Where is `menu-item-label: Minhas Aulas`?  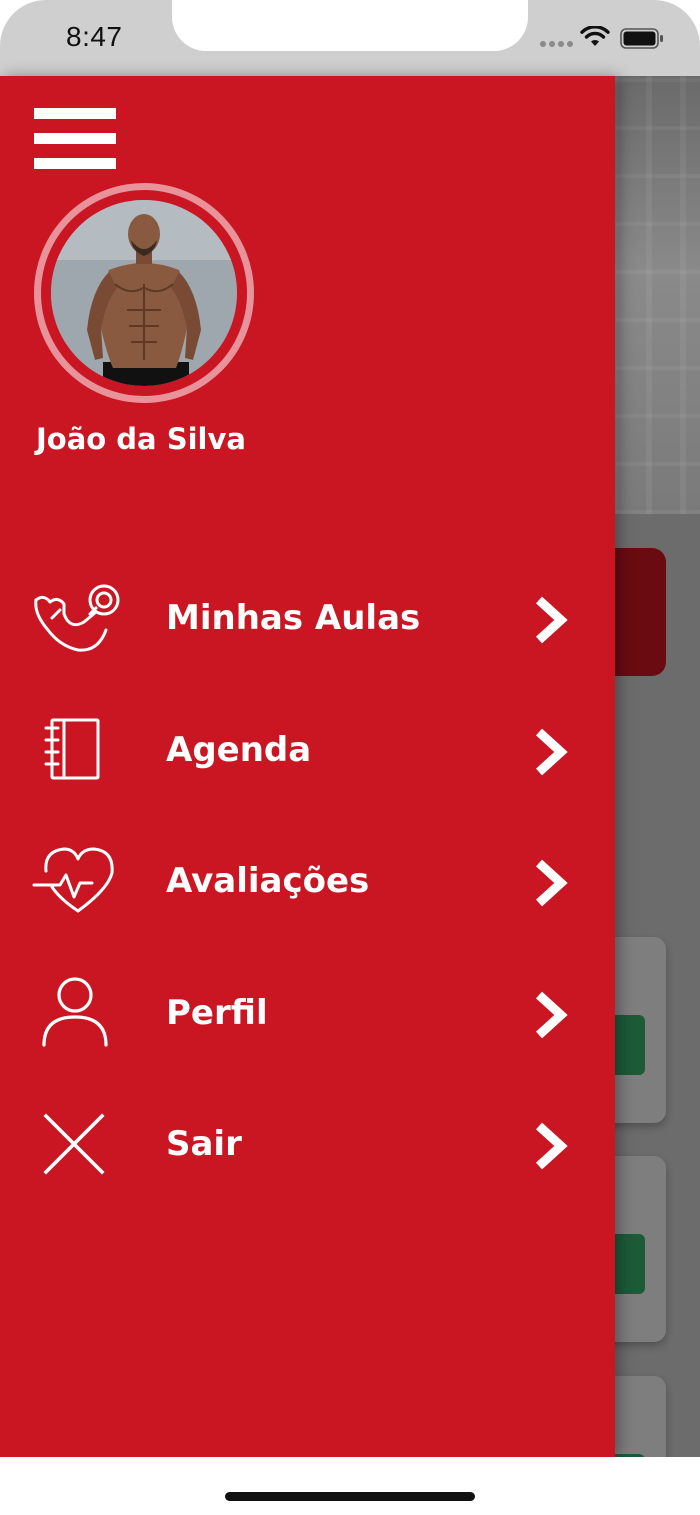 menu-item-label: Minhas Aulas is located at coordinates (293, 618).